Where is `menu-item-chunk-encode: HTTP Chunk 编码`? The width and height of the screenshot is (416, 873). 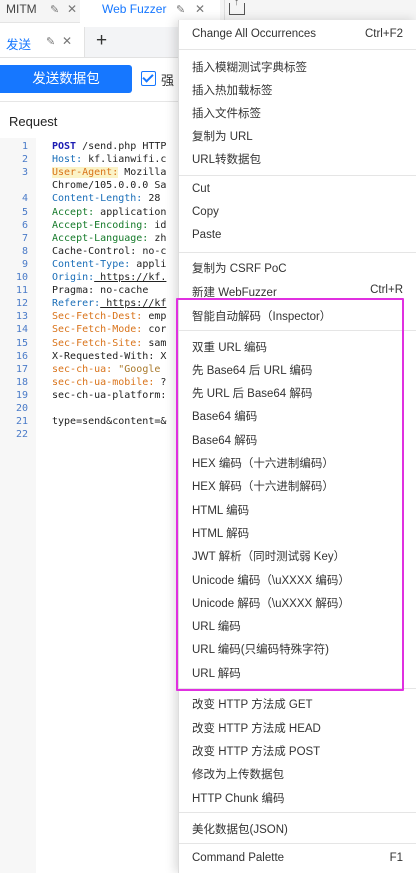 menu-item-chunk-encode: HTTP Chunk 编码 is located at coordinates (238, 798).